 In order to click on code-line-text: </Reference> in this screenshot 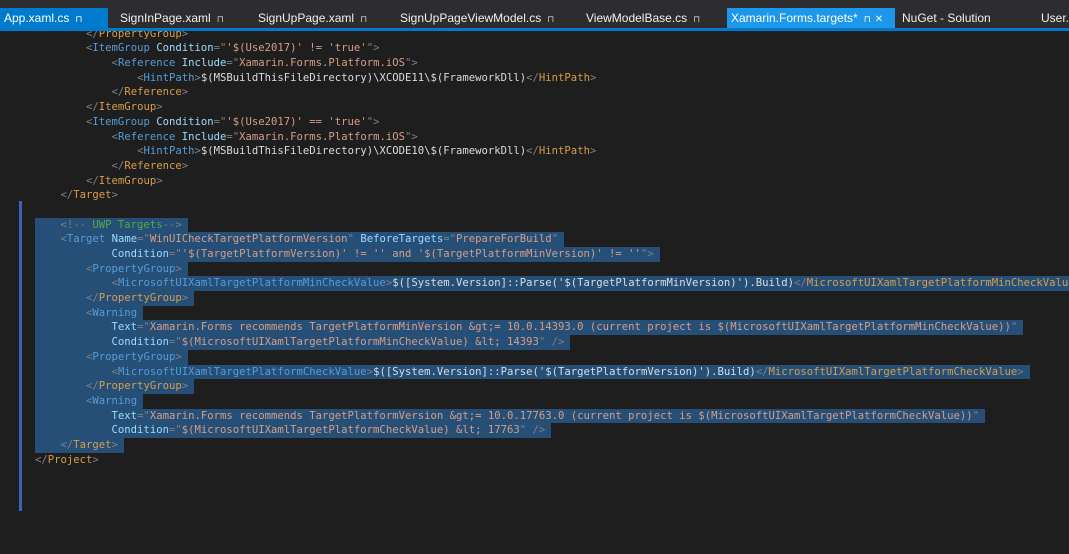, I will do `click(112, 166)`.